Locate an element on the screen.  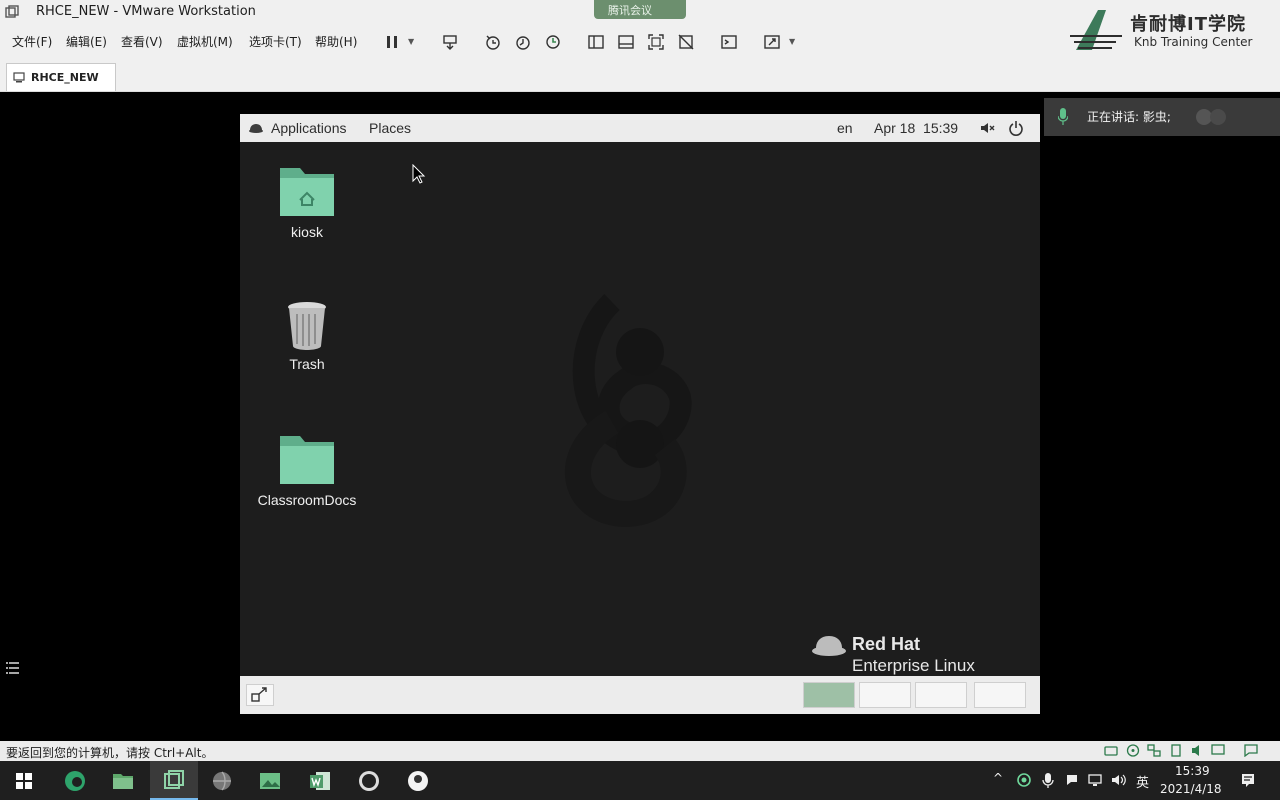
vm-tabbar: RHCE_NEW is located at coordinates (640, 75).